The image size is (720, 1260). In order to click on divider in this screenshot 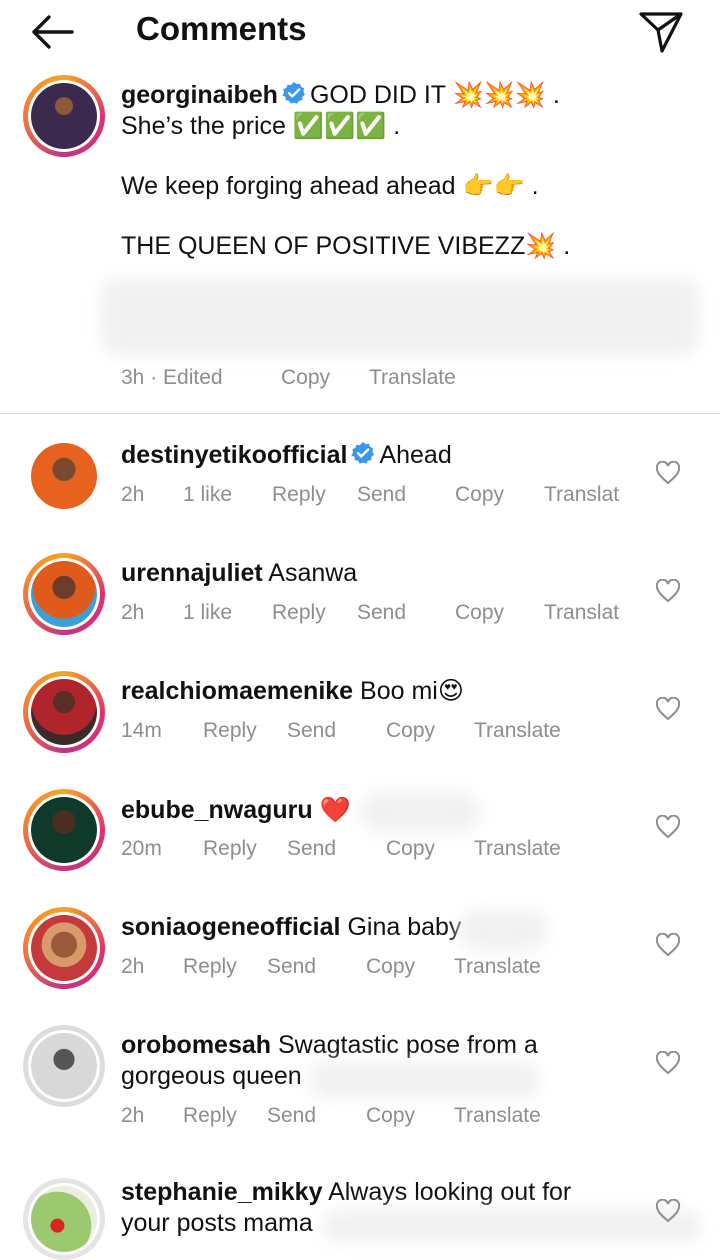, I will do `click(360, 413)`.